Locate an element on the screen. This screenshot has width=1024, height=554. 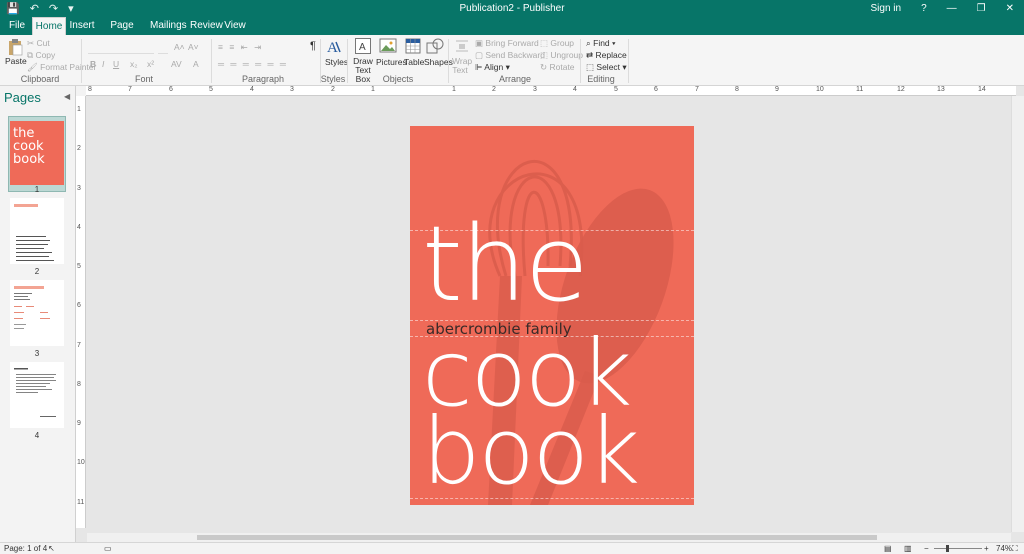
page-number-3: 3 is located at coordinates (37, 353).